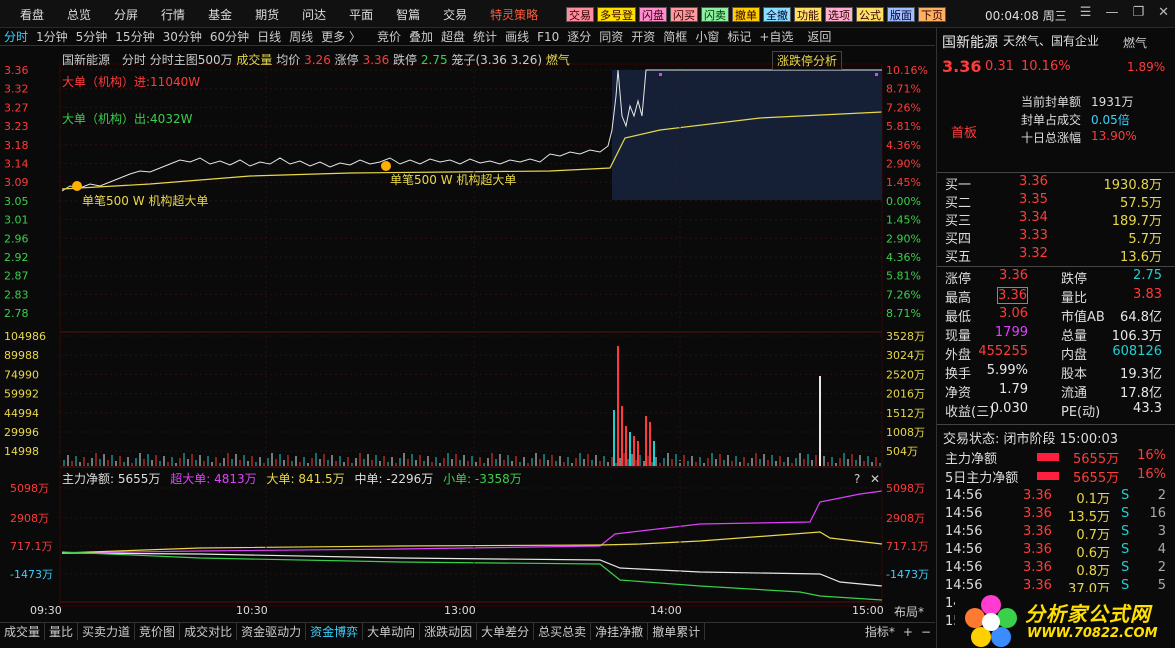  I want to click on menu-item: 特灵策略, so click(514, 14).